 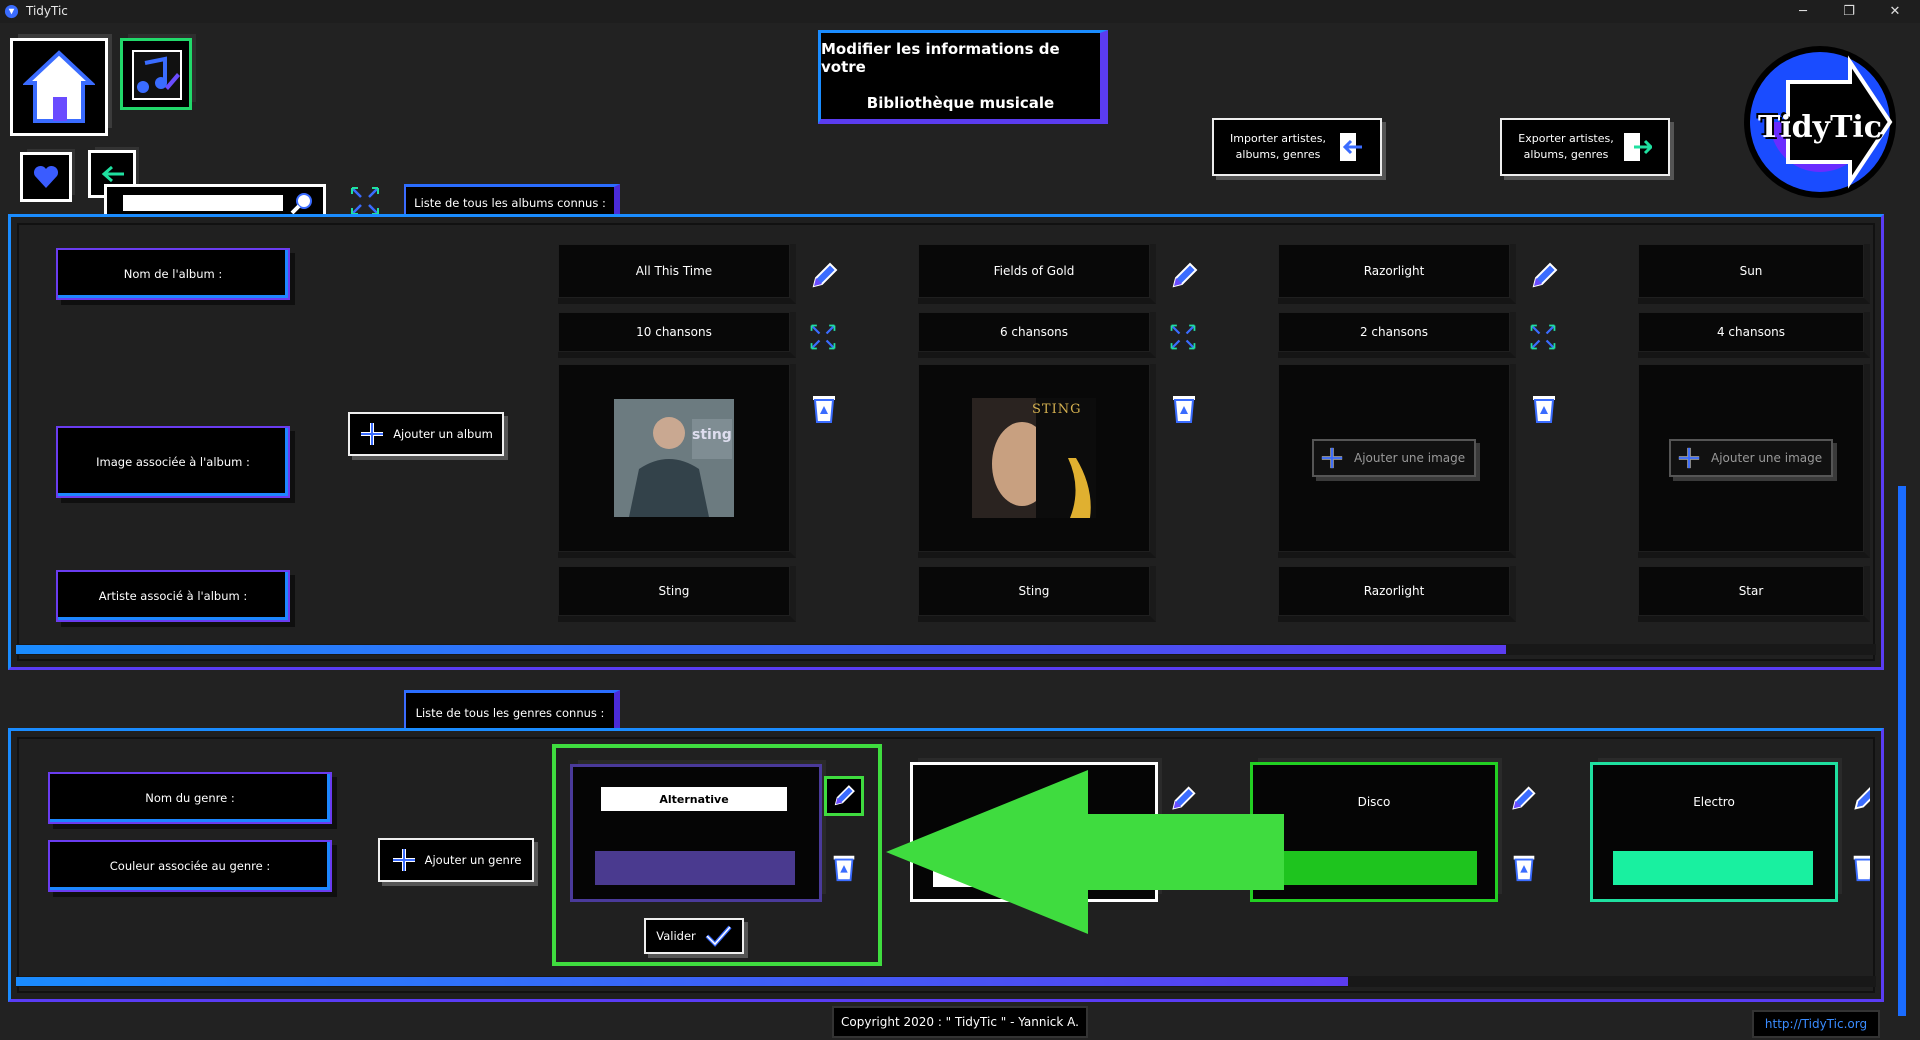 What do you see at coordinates (1374, 802) in the screenshot?
I see `genre-name: Disco` at bounding box center [1374, 802].